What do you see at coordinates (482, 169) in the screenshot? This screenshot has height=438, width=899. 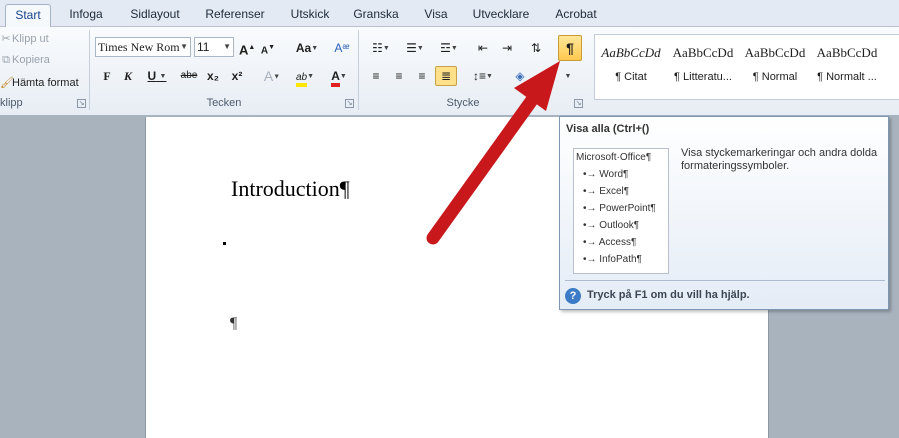 I see `arrow-shaft` at bounding box center [482, 169].